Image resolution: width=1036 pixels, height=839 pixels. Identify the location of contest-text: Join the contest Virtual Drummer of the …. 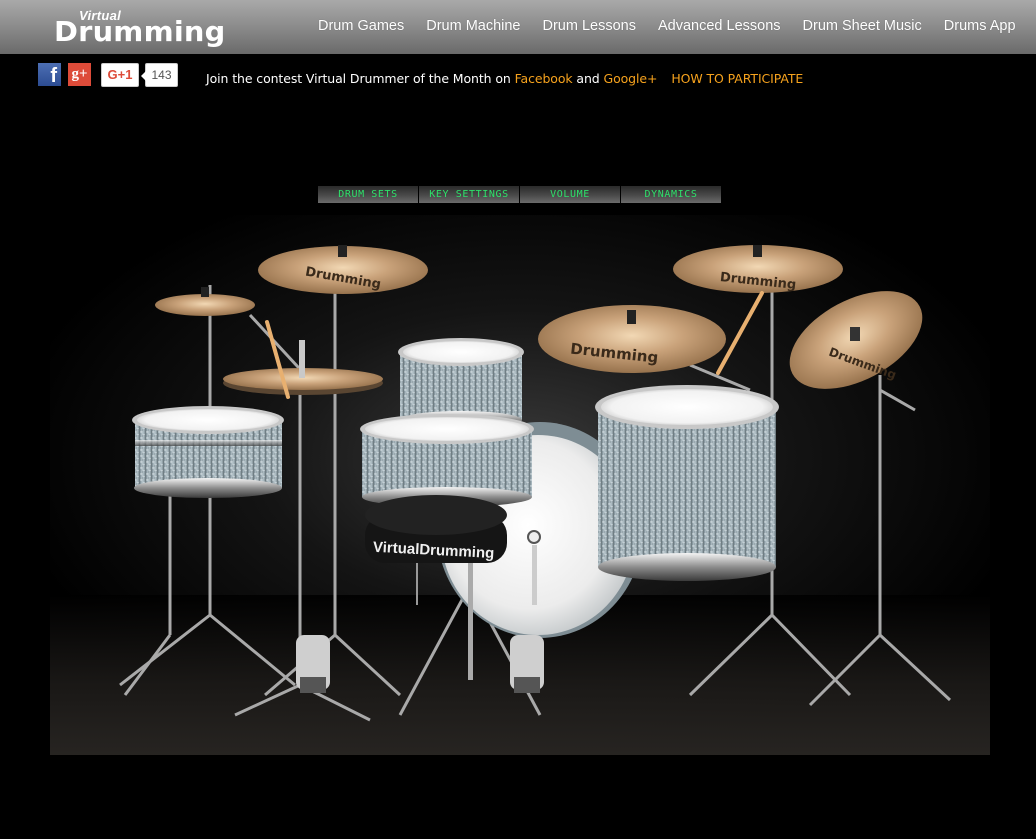
(360, 78).